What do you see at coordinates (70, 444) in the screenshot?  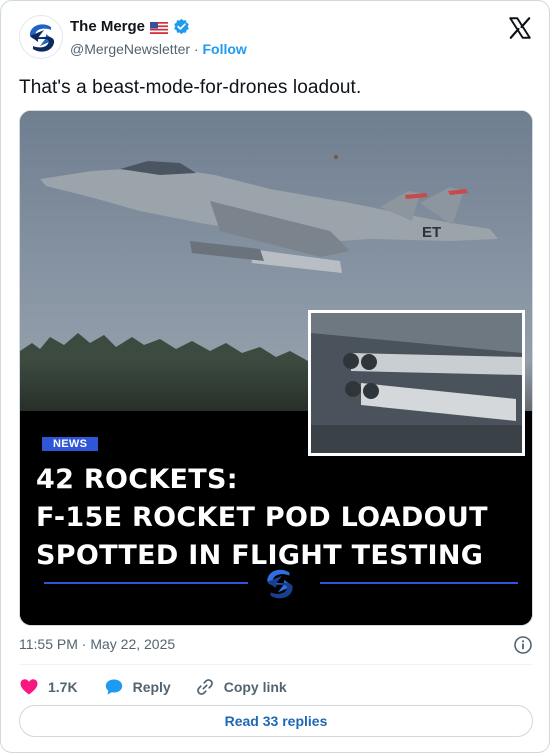 I see `news-tag: NEWS` at bounding box center [70, 444].